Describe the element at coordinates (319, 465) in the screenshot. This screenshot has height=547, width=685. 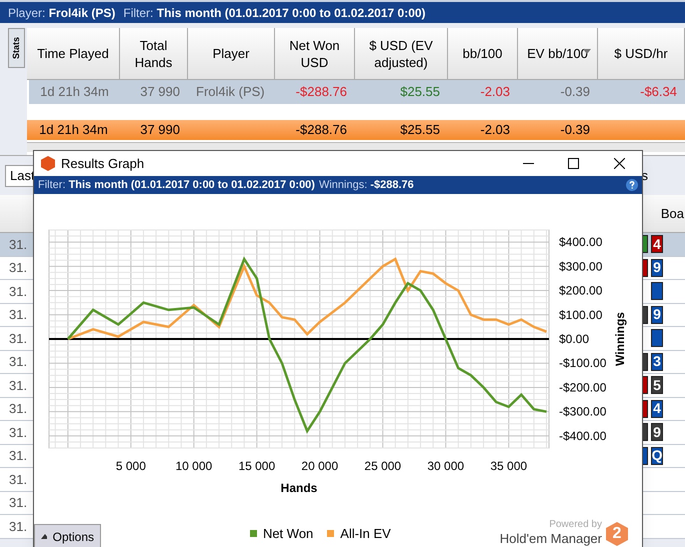
I see `x-tick-label: 20 000` at that location.